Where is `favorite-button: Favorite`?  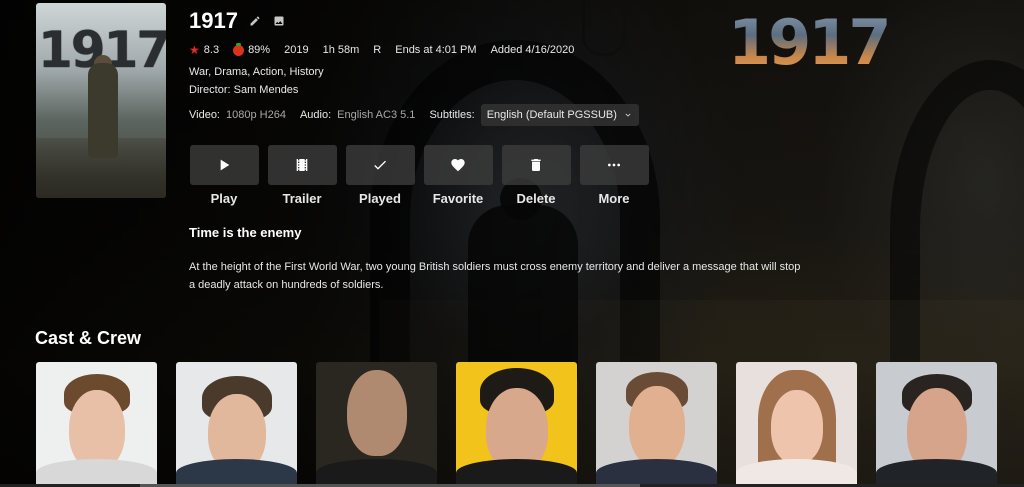 favorite-button: Favorite is located at coordinates (458, 175).